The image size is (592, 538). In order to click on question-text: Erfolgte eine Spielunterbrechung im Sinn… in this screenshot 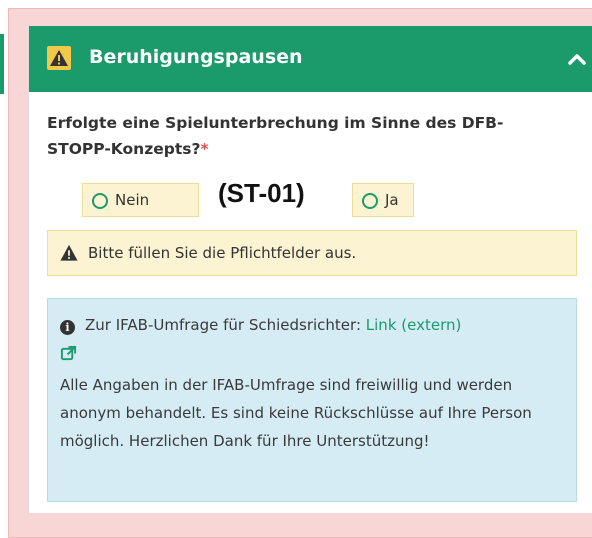, I will do `click(275, 136)`.